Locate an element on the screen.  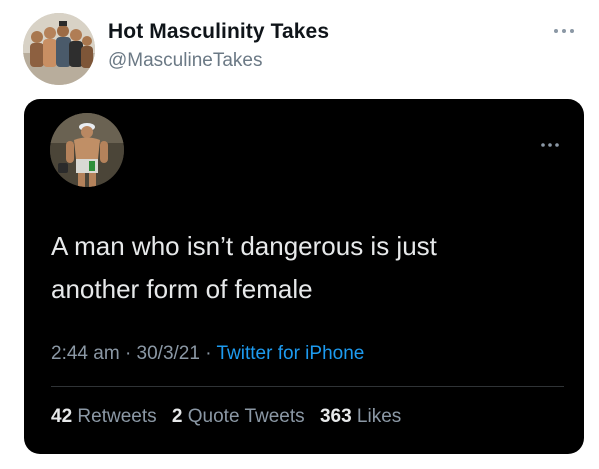
tweet-date: 30/3/21 is located at coordinates (168, 353).